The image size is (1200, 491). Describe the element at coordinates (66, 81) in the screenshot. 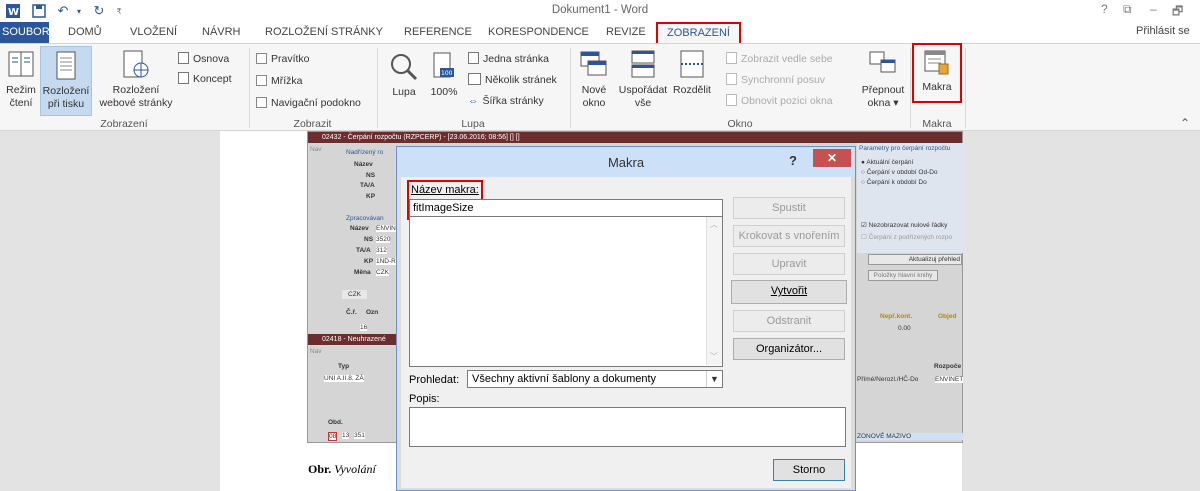

I see `rozlozeni-pri-tisku-button: Rozložení při tisku` at that location.